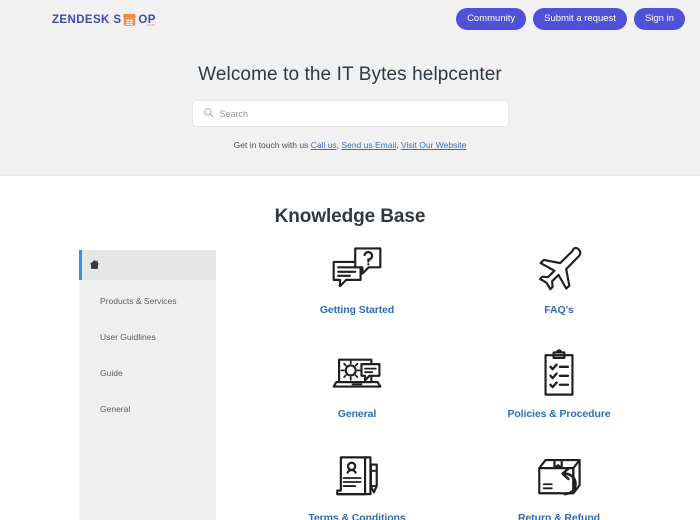 This screenshot has width=700, height=520. I want to click on category-getting-started: Getting Started, so click(357, 282).